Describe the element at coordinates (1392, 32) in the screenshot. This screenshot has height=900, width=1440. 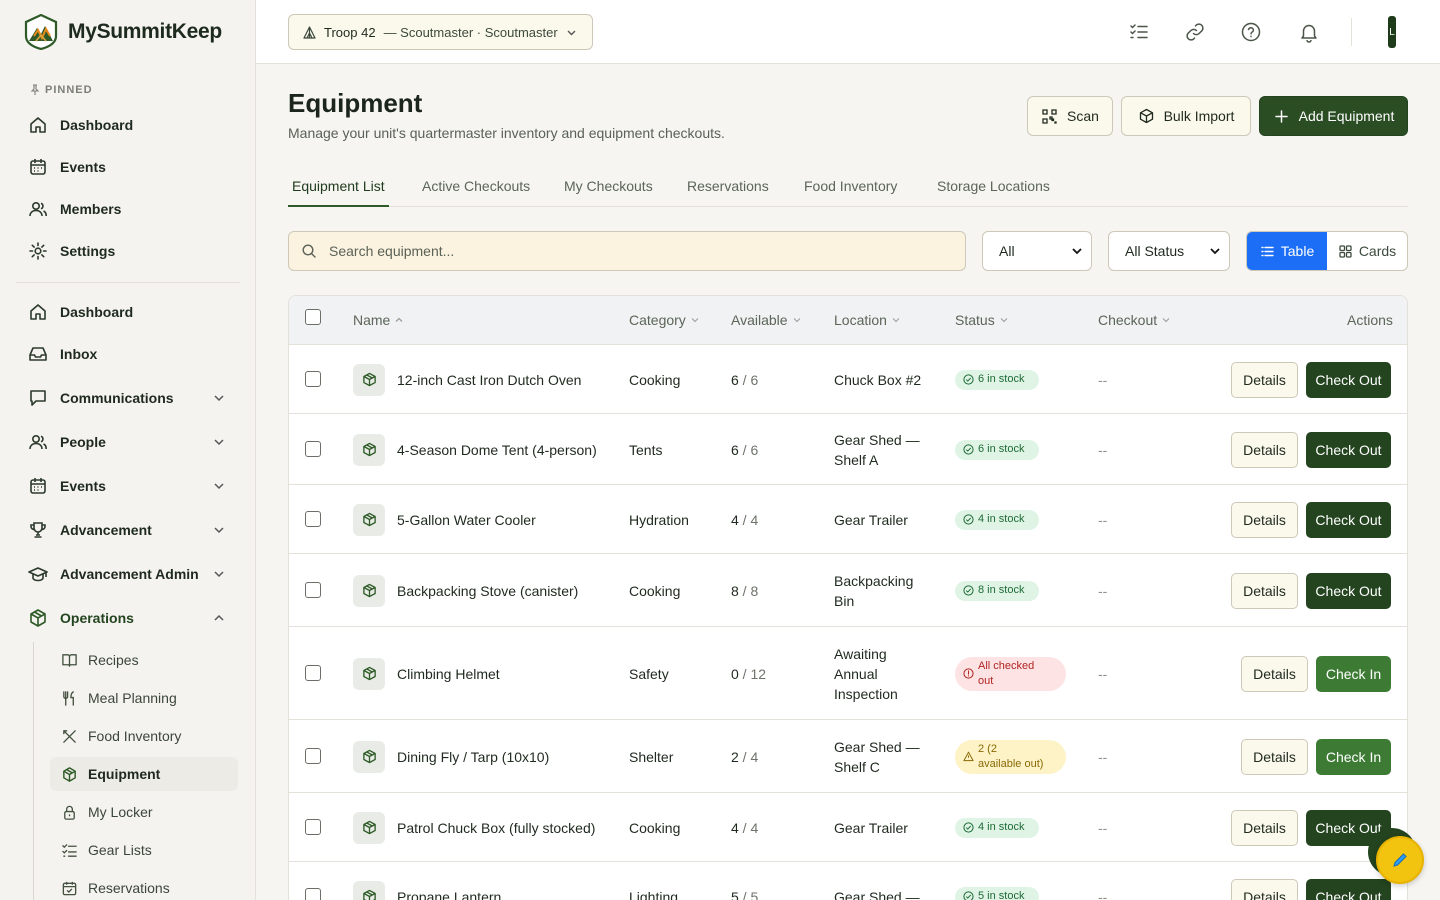
I see `user-avatar: L` at that location.